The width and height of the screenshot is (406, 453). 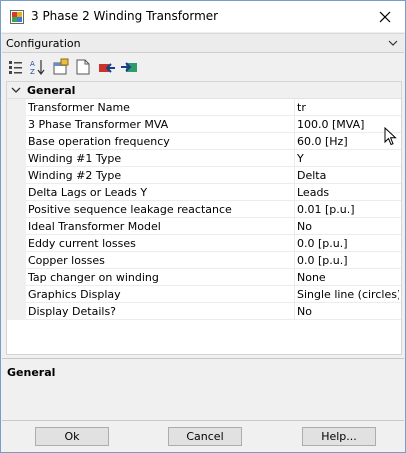 What do you see at coordinates (66, 260) in the screenshot?
I see `property-name: Copper losses` at bounding box center [66, 260].